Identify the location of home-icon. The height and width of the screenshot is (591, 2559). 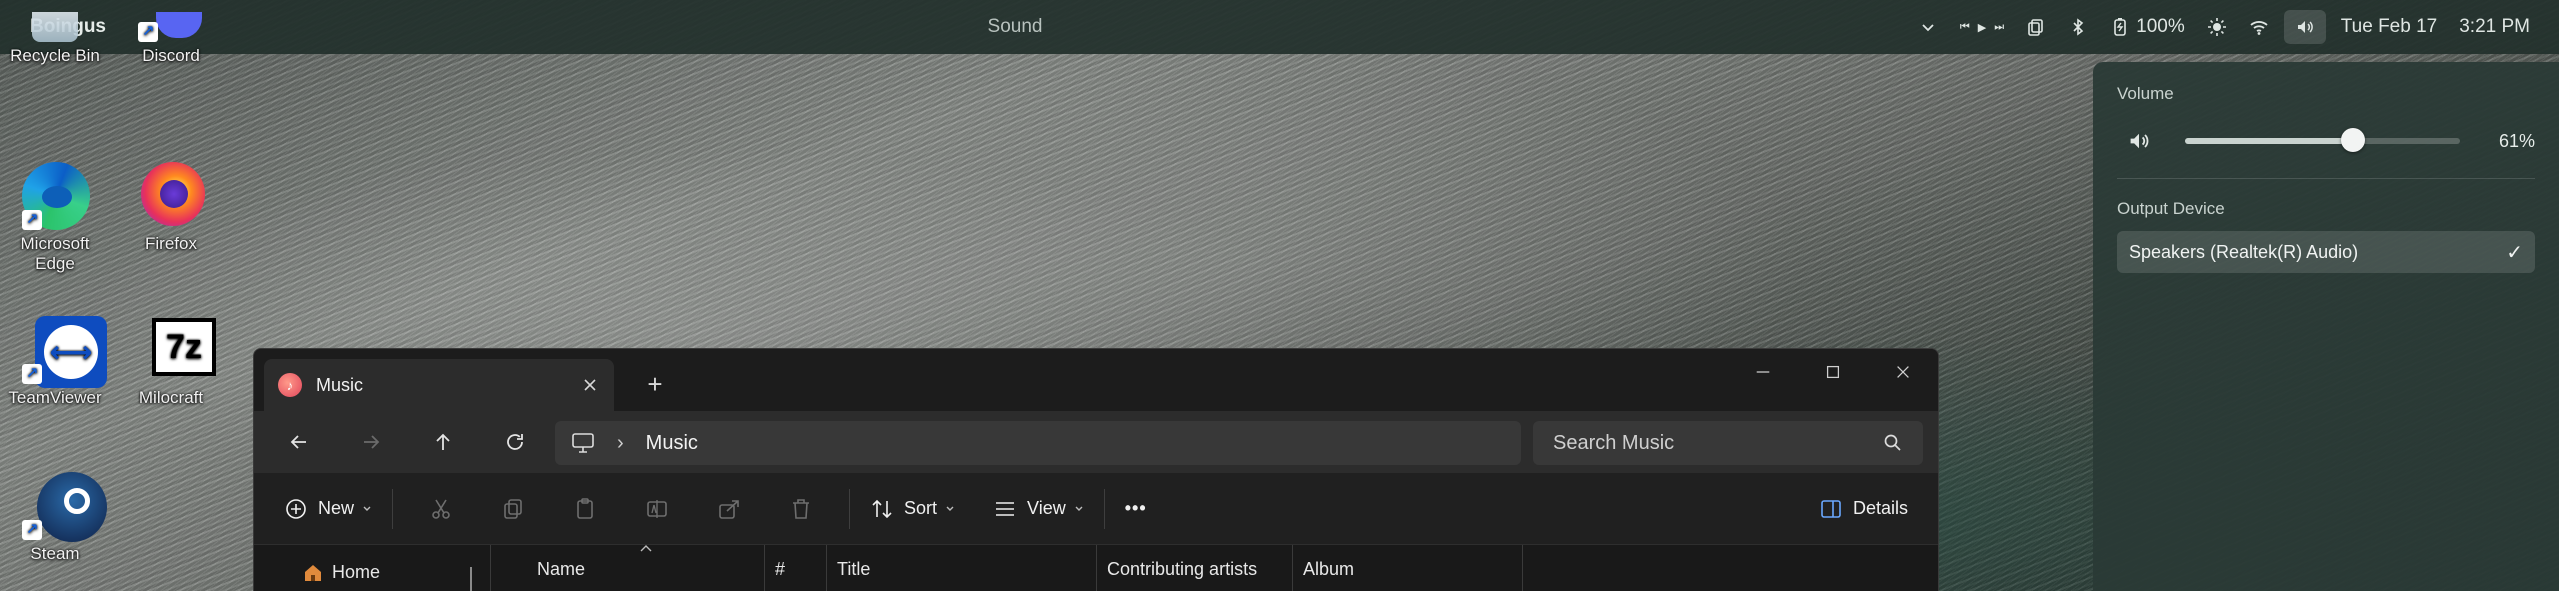
(313, 573).